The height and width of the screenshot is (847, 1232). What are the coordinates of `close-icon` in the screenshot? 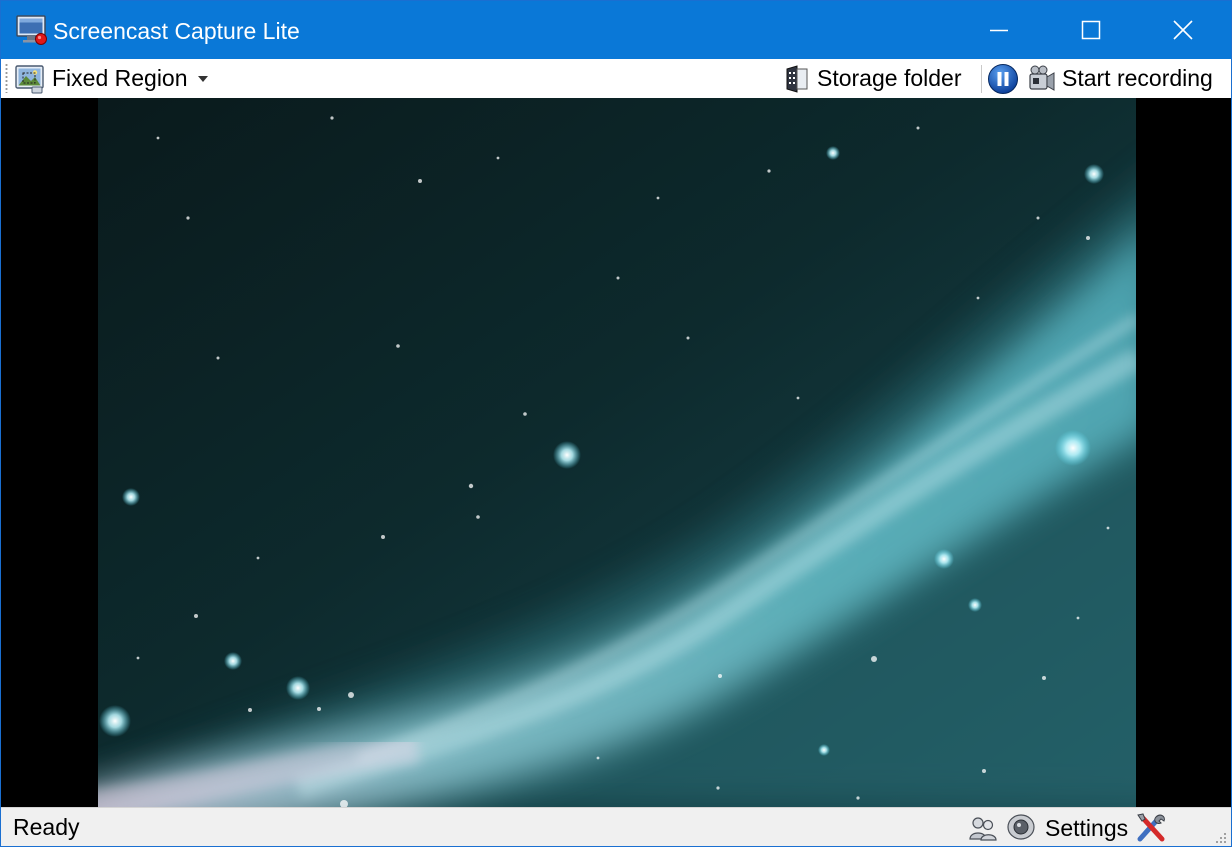 It's located at (1183, 30).